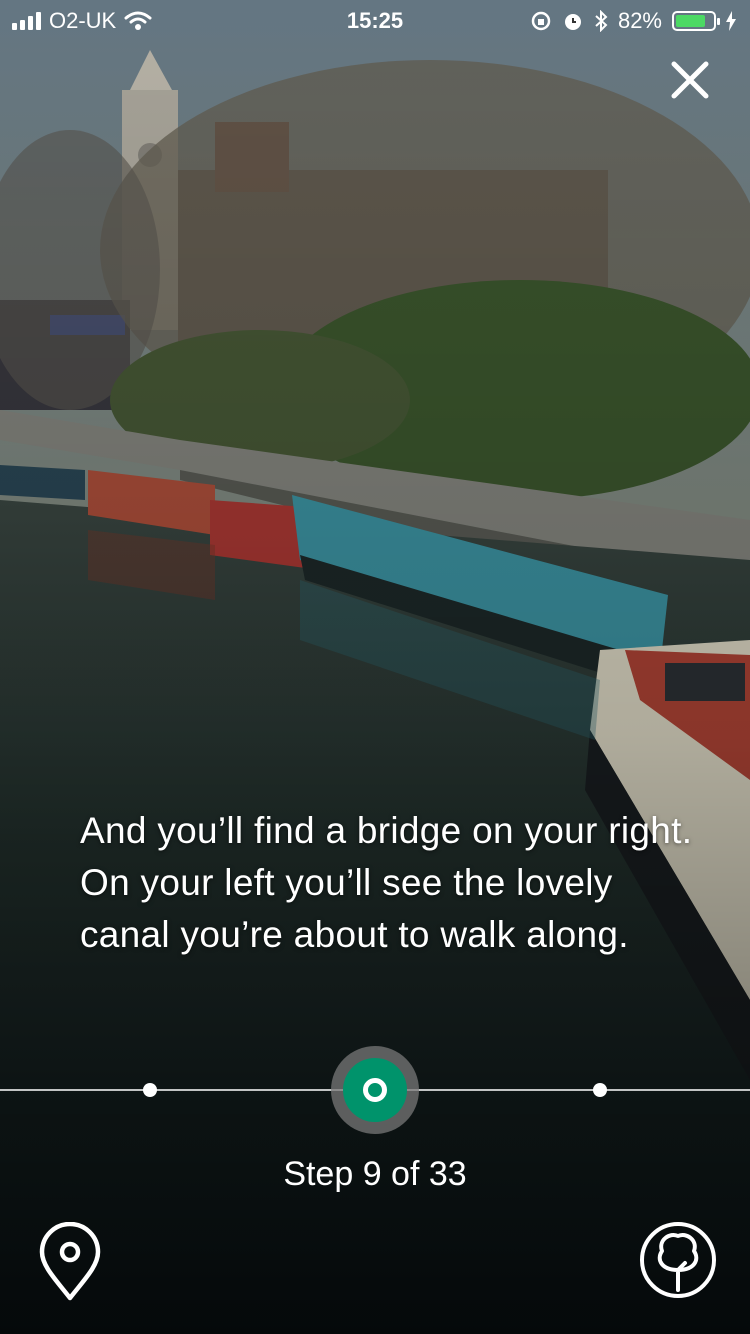 Image resolution: width=750 pixels, height=1334 pixels. What do you see at coordinates (375, 20) in the screenshot?
I see `status-bar: O2-UK 15:25 82%` at bounding box center [375, 20].